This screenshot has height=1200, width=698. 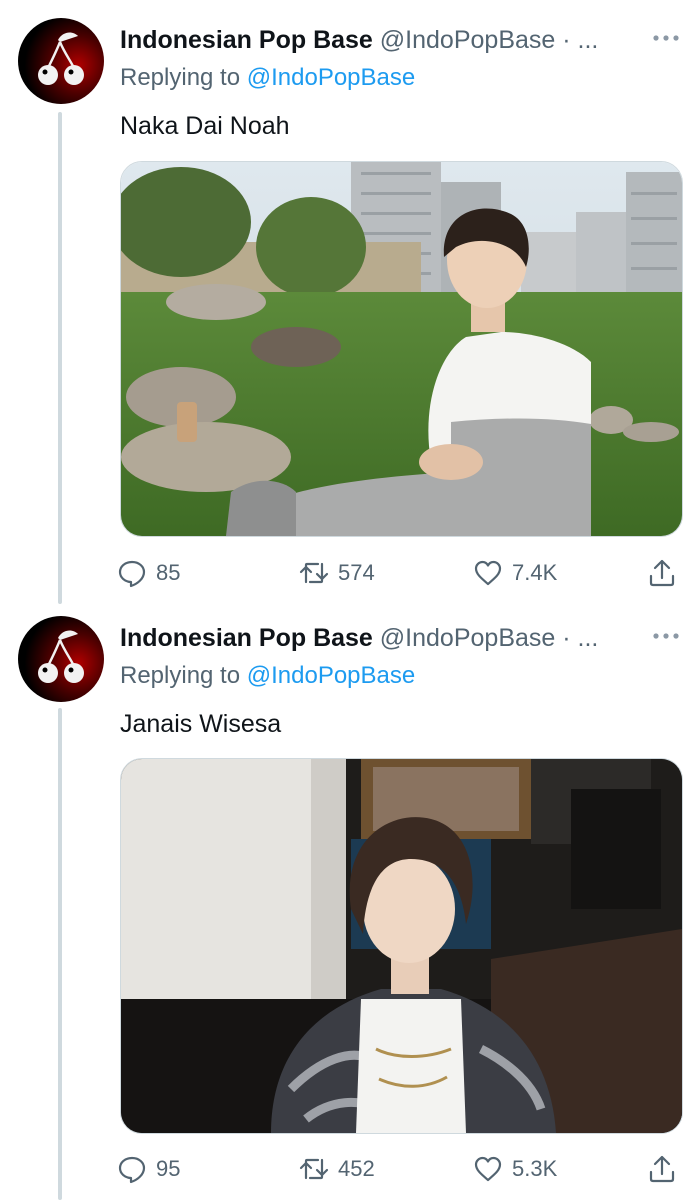 I want to click on tweet-actions: 85 574 7.4K, so click(x=400, y=573).